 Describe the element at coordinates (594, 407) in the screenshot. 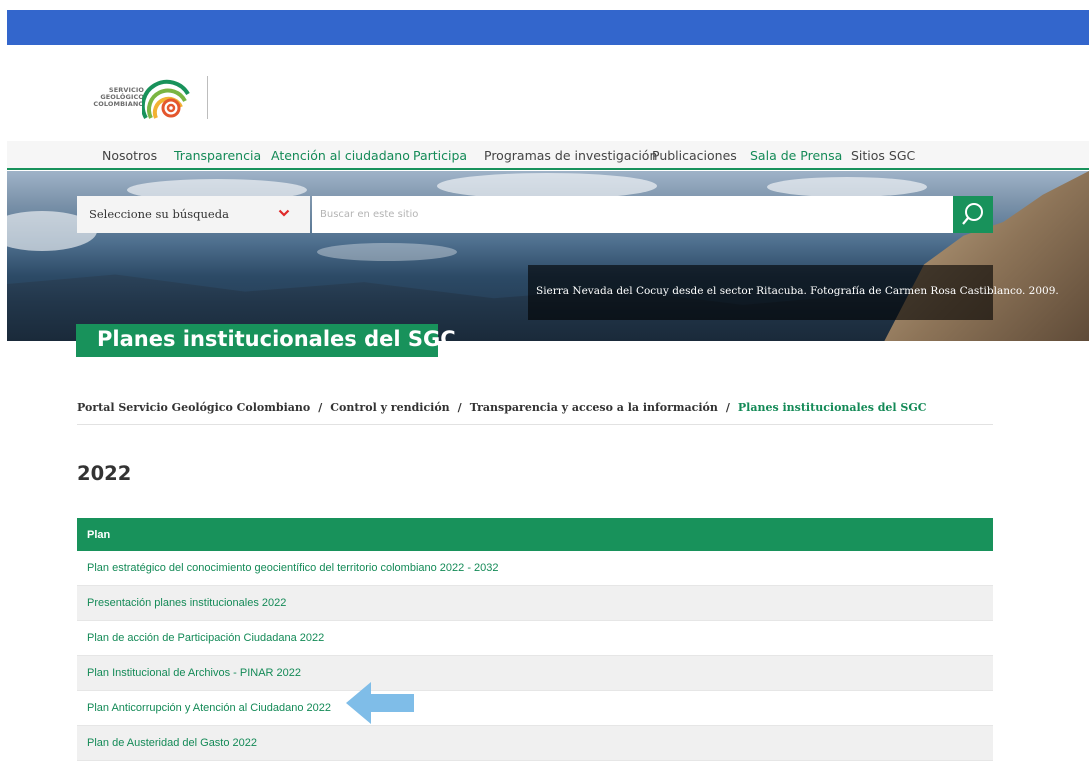

I see `breadcrumb-item: Transparencia y acceso a la información` at that location.